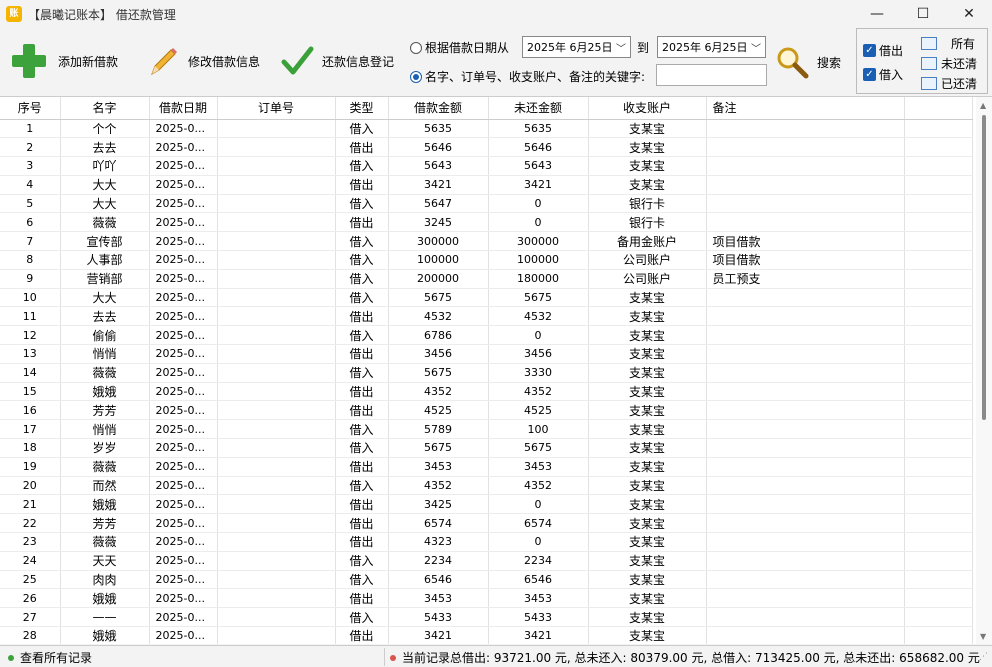 This screenshot has width=992, height=667. What do you see at coordinates (983, 105) in the screenshot?
I see `scroll-up-icon: ▲` at bounding box center [983, 105].